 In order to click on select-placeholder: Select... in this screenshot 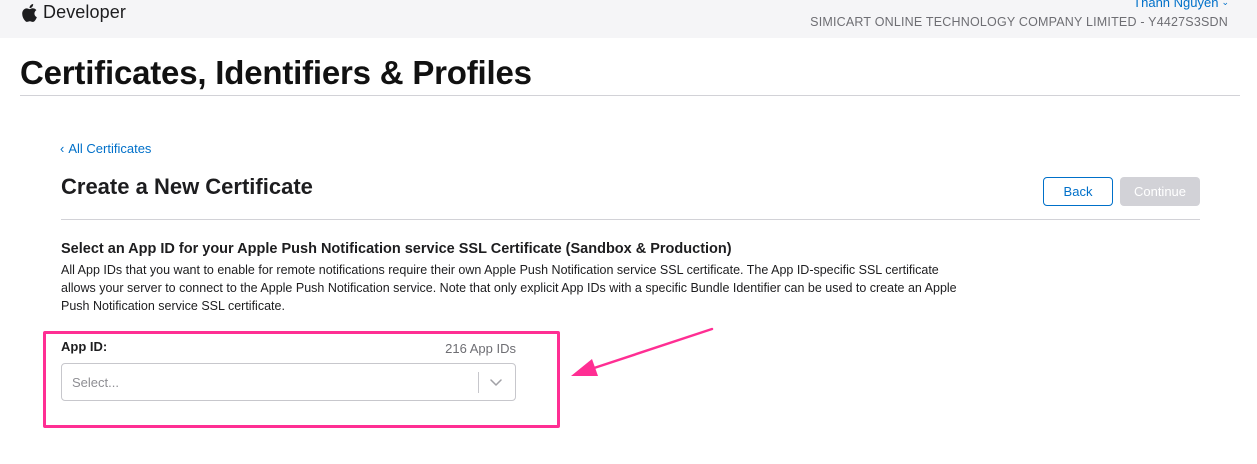, I will do `click(95, 382)`.